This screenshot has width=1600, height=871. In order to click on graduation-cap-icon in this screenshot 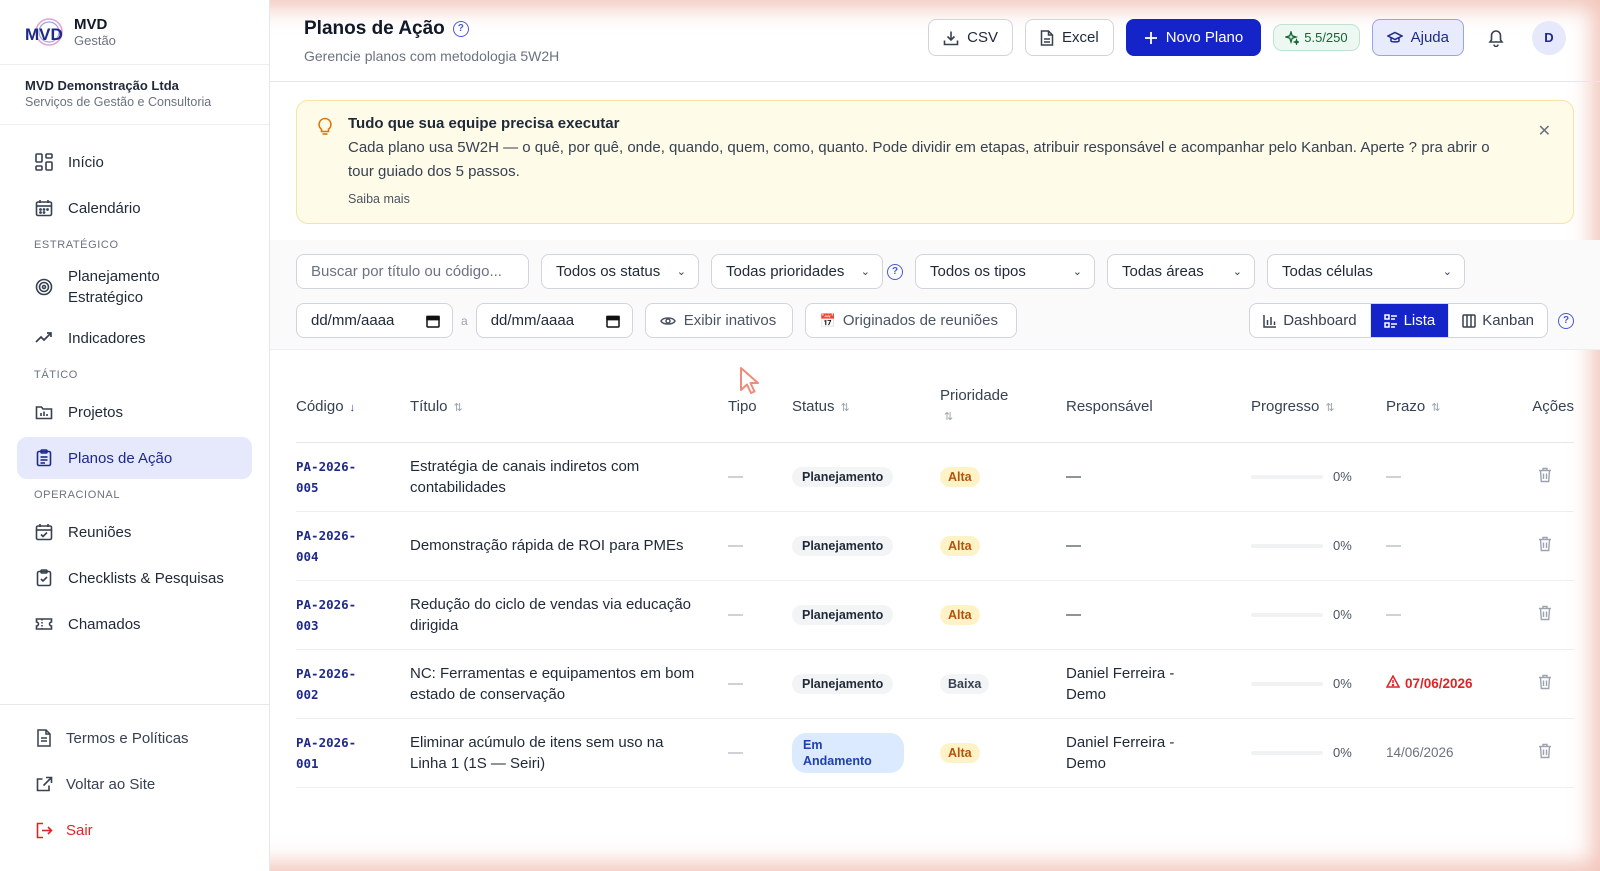, I will do `click(1394, 37)`.